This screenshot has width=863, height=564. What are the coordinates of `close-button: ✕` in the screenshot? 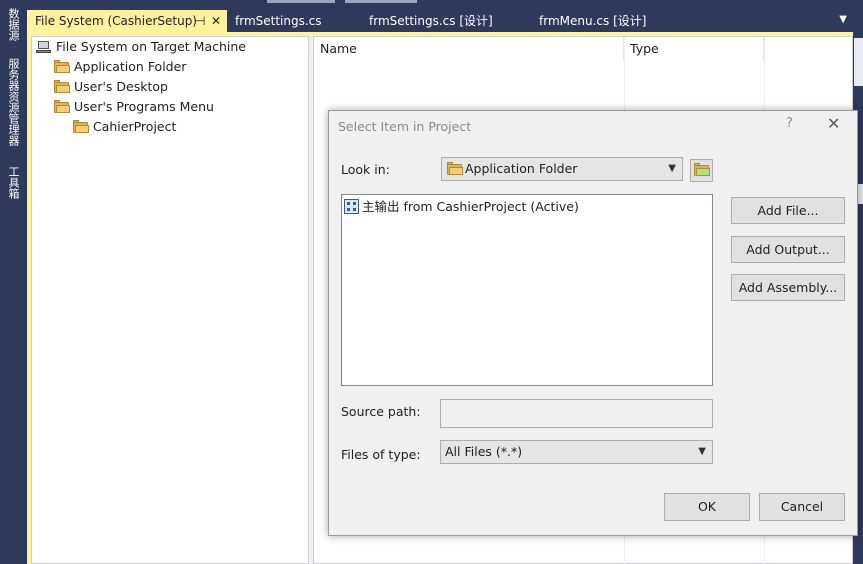 It's located at (833, 123).